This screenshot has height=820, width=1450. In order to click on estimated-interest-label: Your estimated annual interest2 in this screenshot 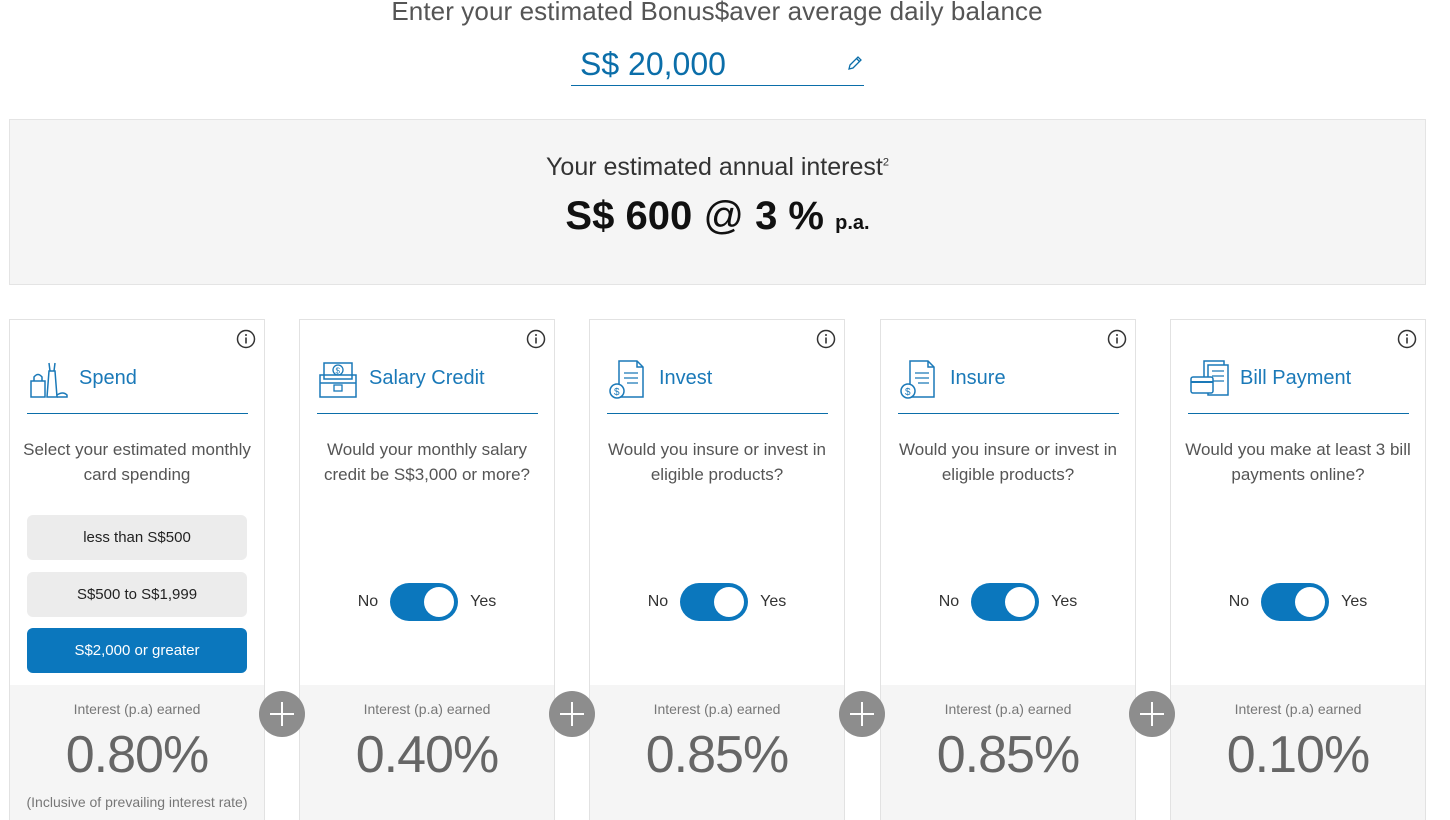, I will do `click(717, 167)`.